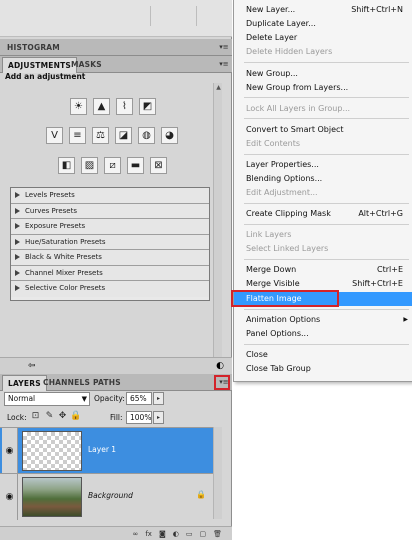 This screenshot has height=540, width=412. Describe the element at coordinates (124, 106) in the screenshot. I see `curves-icon: ⌇` at that location.